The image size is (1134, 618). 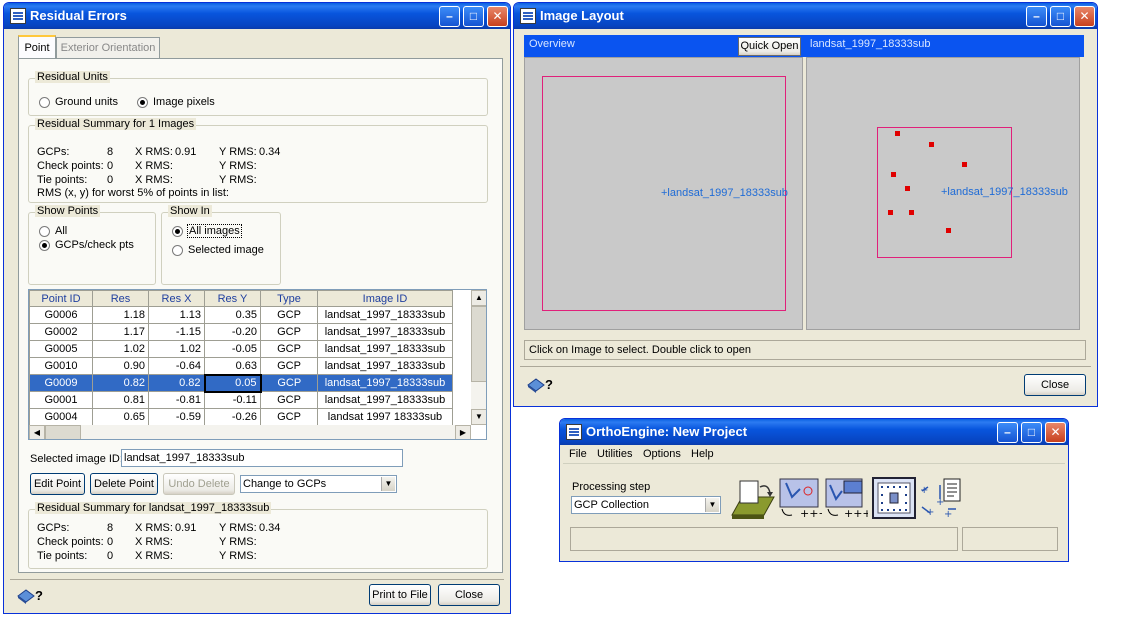 What do you see at coordinates (177, 250) in the screenshot?
I see `selected-image-radio` at bounding box center [177, 250].